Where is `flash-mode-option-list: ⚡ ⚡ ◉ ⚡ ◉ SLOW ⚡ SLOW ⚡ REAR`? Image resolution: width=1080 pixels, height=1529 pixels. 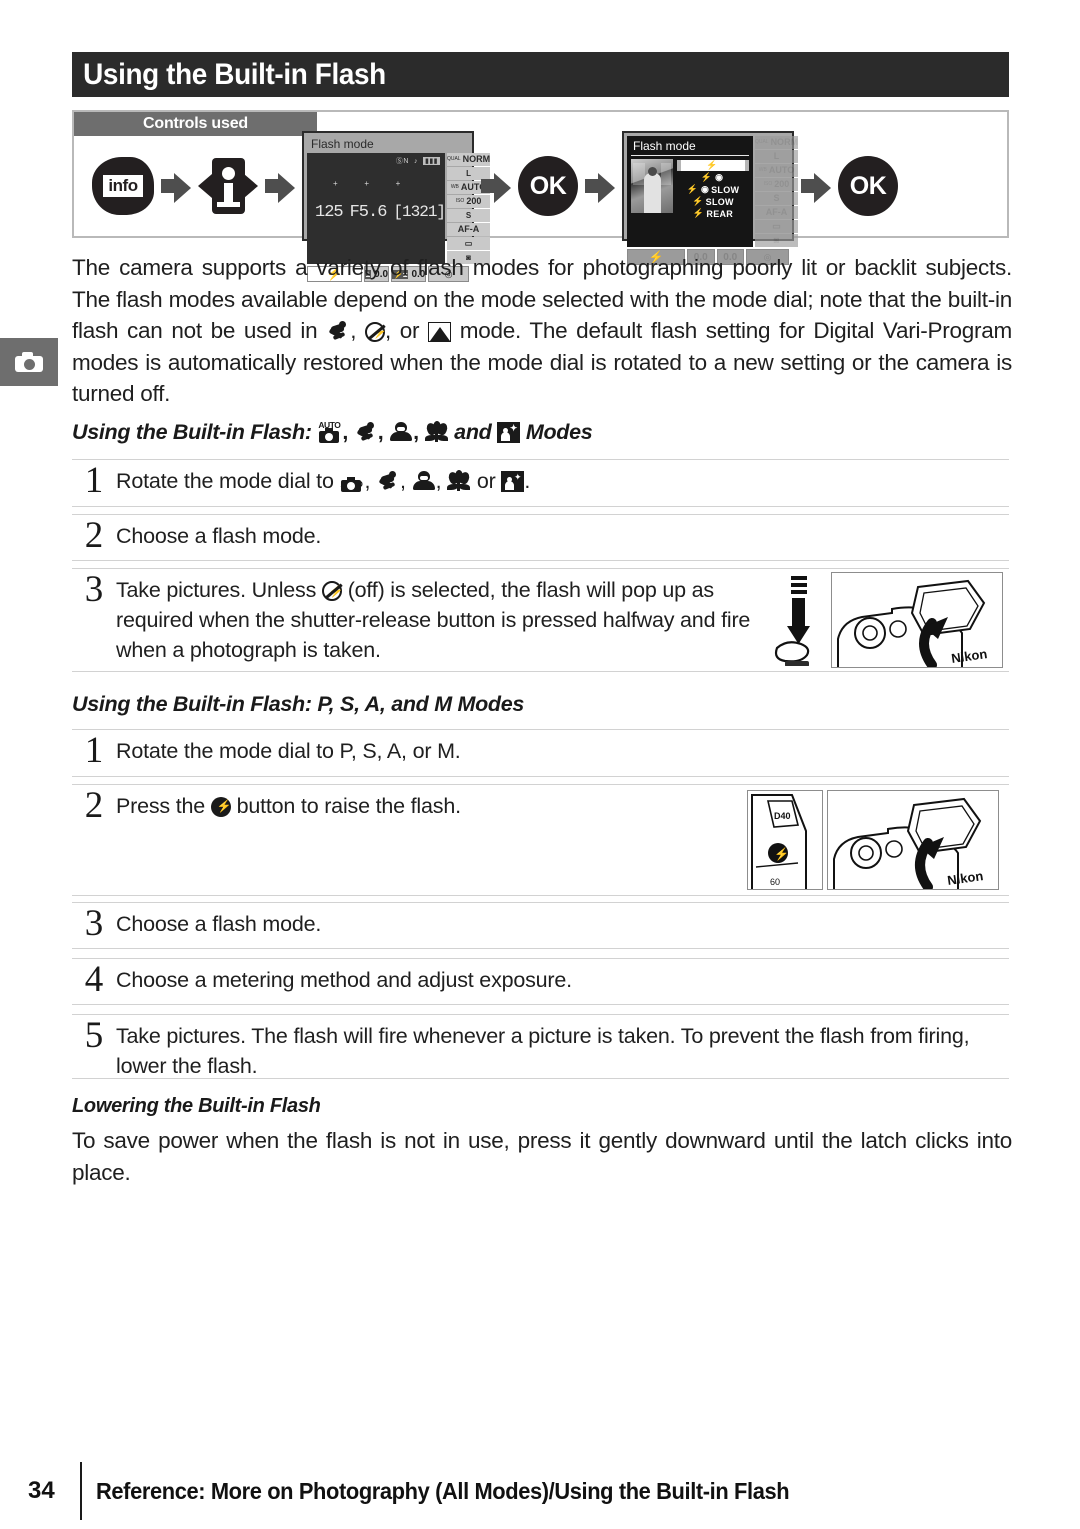
flash-mode-option-list: ⚡ ⚡ ◉ ⚡ ◉ SLOW ⚡ SLOW ⚡ REAR is located at coordinates (713, 189).